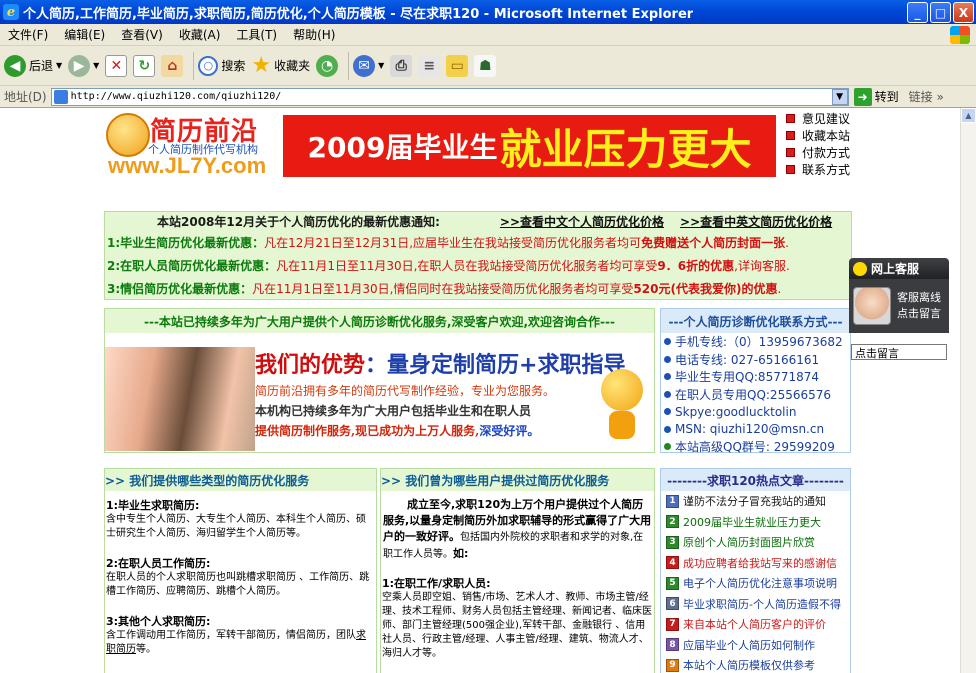 This screenshot has height=673, width=976. I want to click on contact-text: 本站高级QQ群号: 29599209, so click(755, 447).